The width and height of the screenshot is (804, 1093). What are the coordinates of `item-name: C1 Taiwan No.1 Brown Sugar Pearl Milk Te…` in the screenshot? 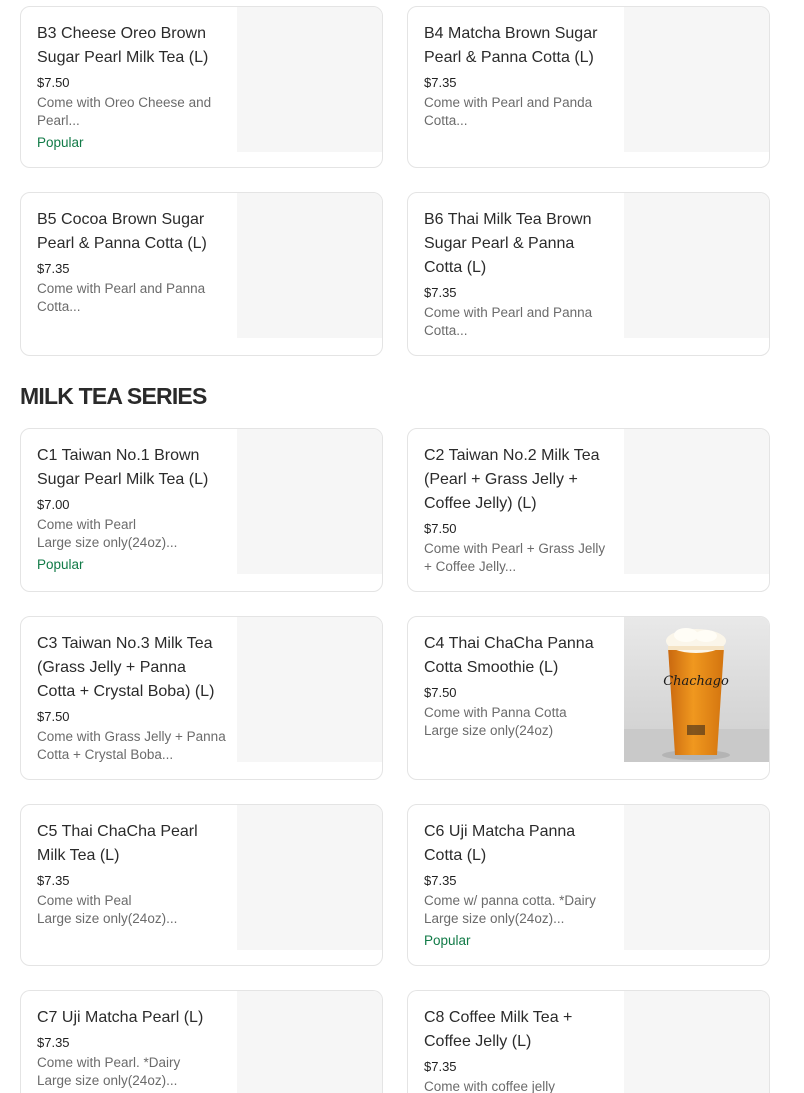 It's located at (123, 467).